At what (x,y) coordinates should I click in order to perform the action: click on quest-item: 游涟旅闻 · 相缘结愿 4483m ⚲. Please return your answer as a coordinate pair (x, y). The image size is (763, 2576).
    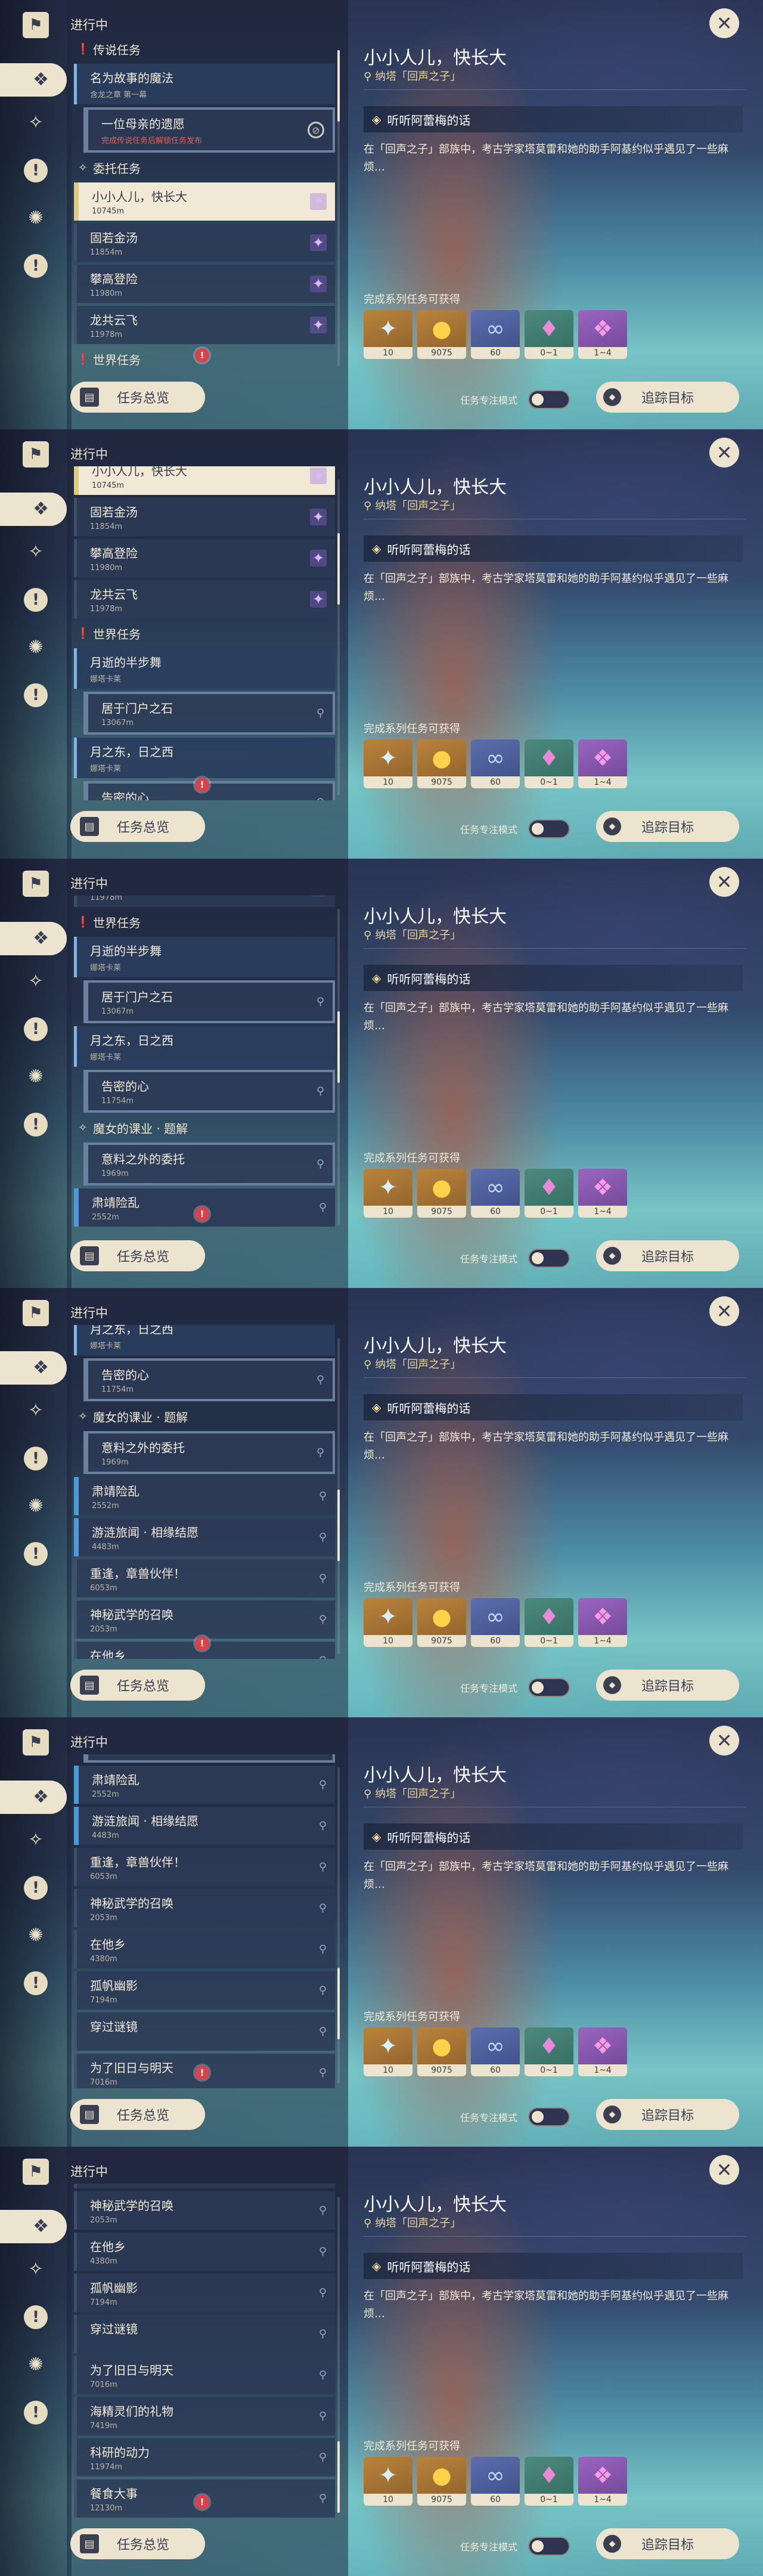
    Looking at the image, I should click on (204, 1826).